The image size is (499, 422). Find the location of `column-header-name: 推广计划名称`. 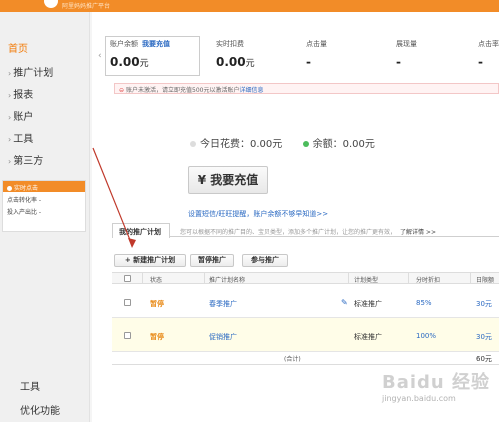

column-header-name: 推广计划名称 is located at coordinates (227, 280).